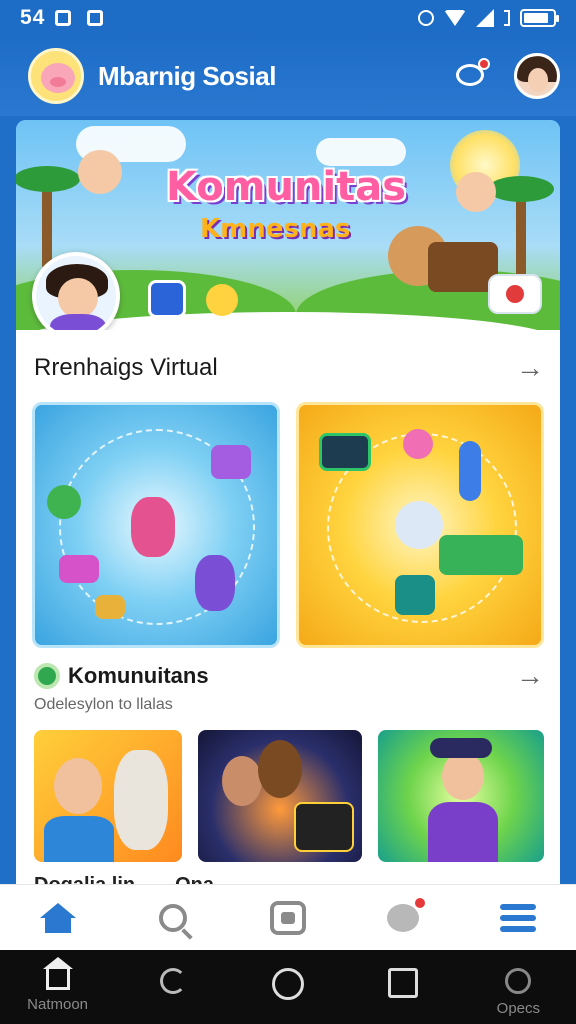 The image size is (576, 1024). Describe the element at coordinates (231, 462) in the screenshot. I see `chat-bubble-illustration` at that location.